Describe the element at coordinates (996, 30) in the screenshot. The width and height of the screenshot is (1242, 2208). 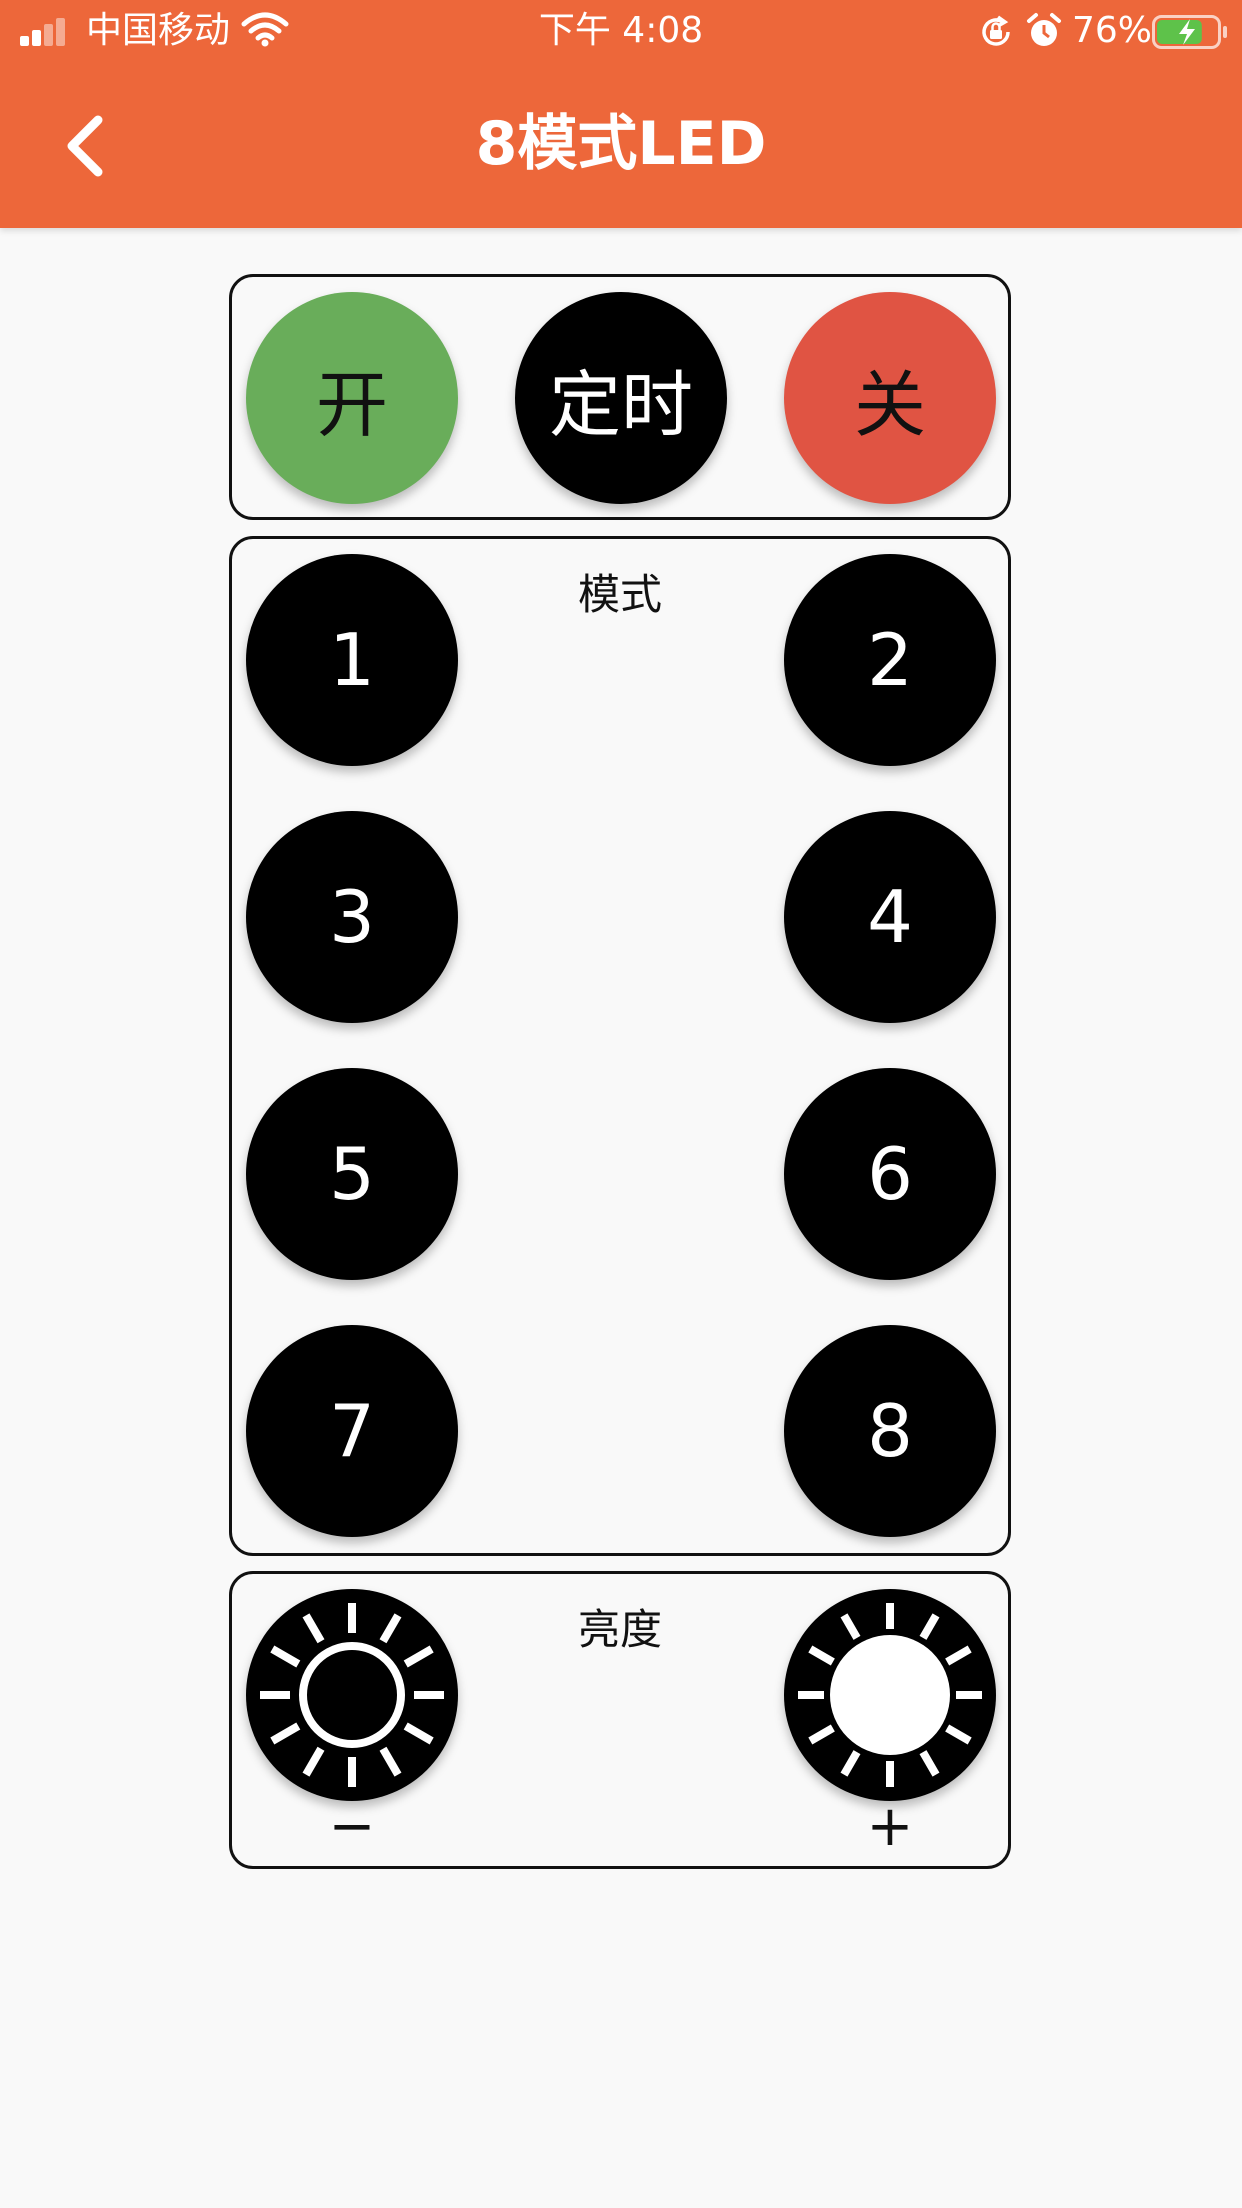
I see `rotation-lock-icon` at that location.